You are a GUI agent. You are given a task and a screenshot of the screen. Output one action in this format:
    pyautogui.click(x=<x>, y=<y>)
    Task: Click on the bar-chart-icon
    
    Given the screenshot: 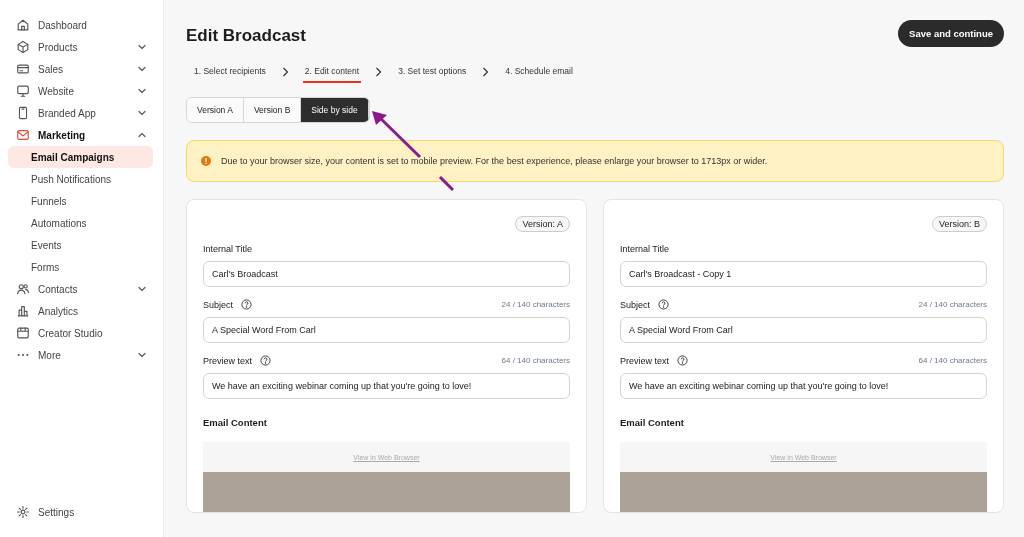 What is the action you would take?
    pyautogui.click(x=23, y=311)
    